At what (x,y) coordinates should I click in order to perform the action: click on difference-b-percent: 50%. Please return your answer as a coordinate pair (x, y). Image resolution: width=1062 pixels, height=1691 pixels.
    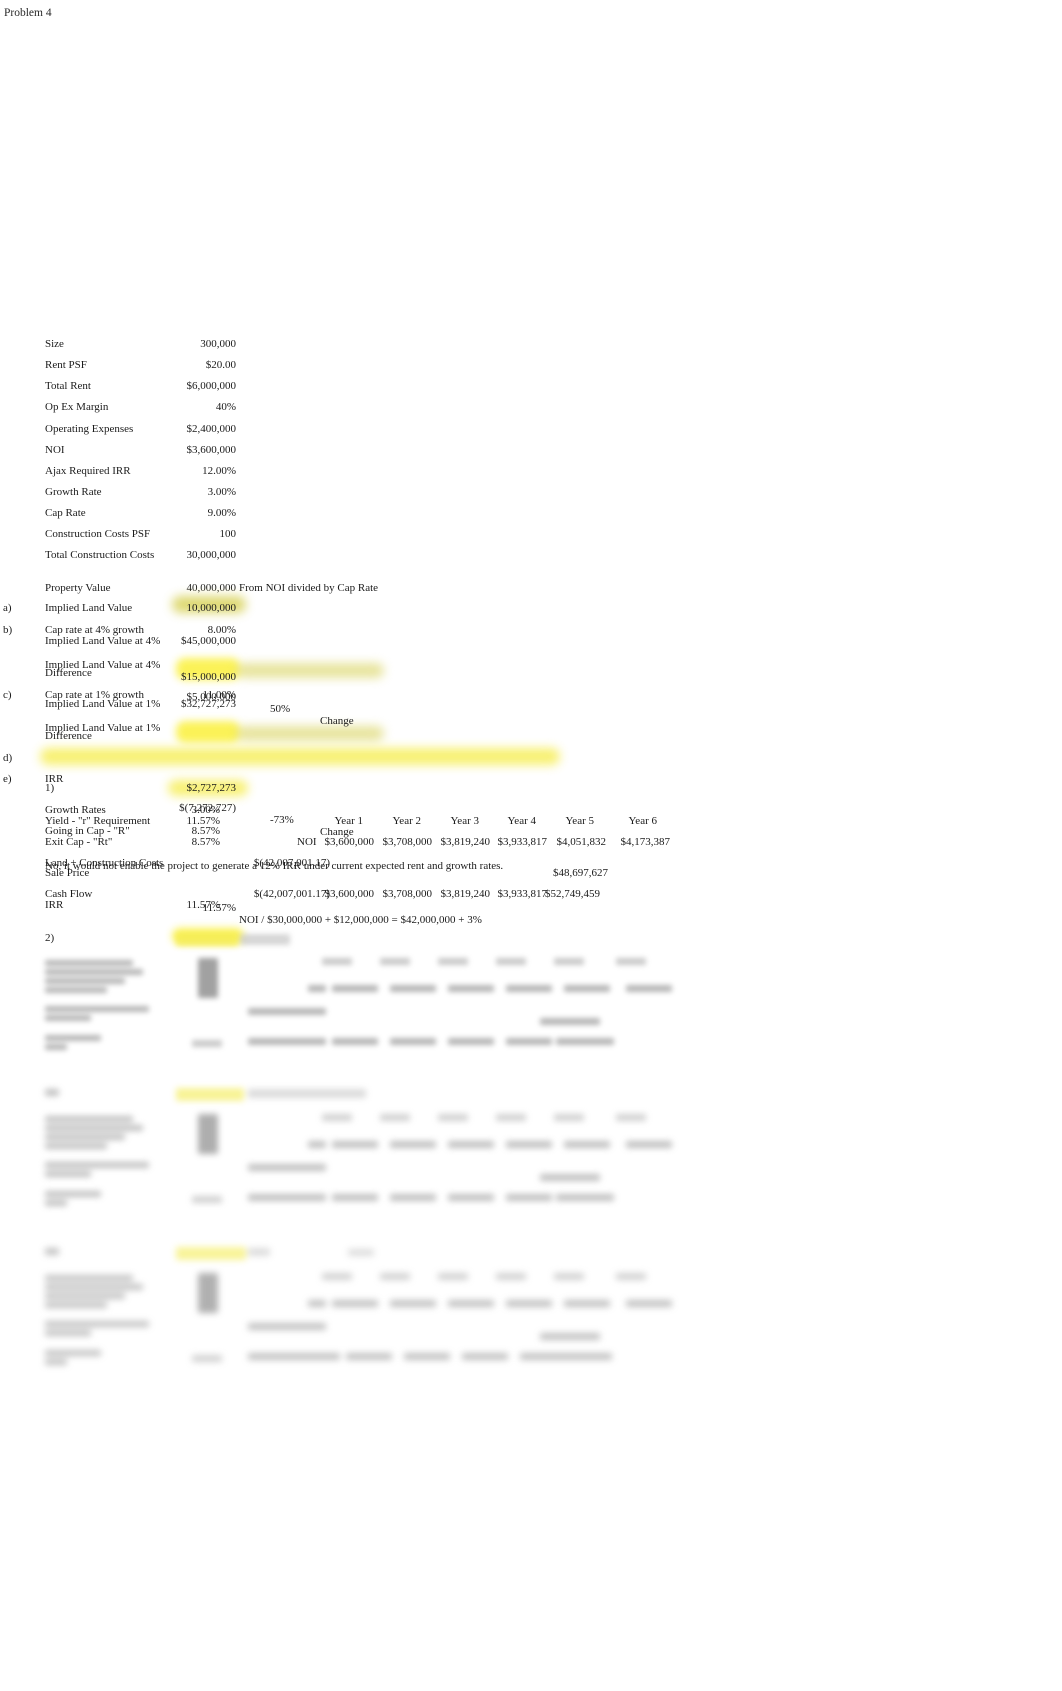
    Looking at the image, I should click on (280, 709).